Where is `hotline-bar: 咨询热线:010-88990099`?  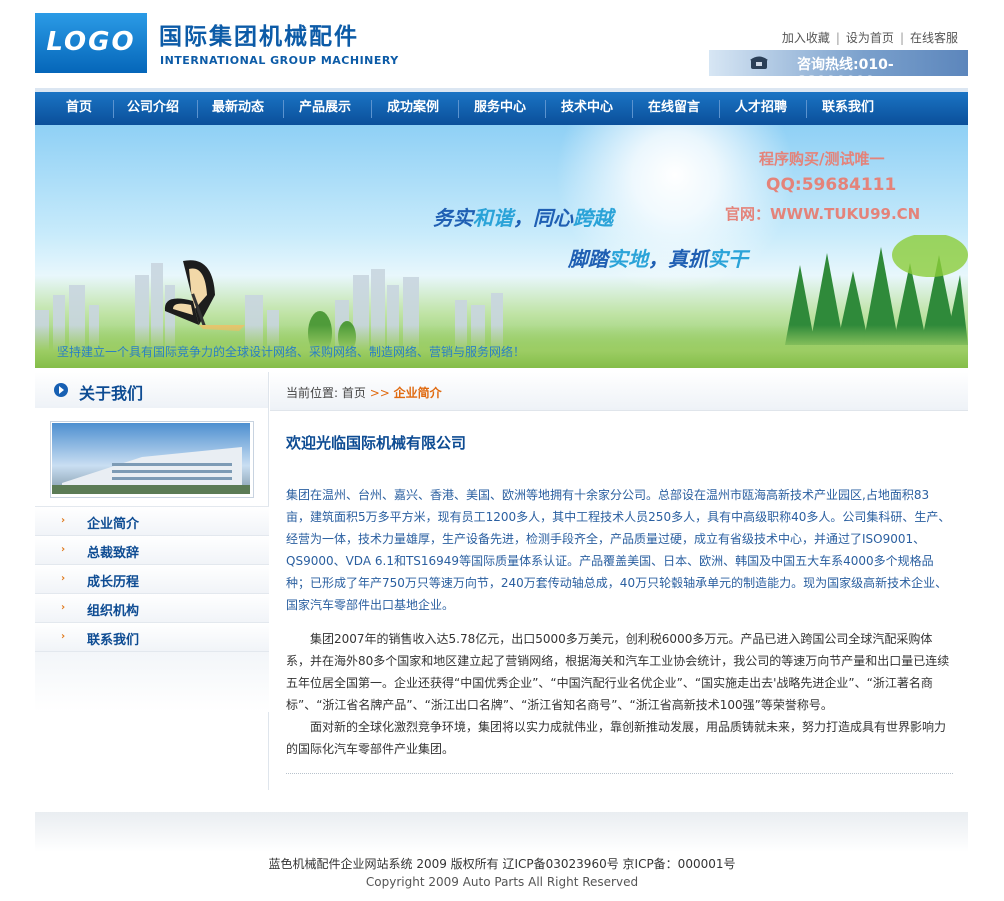
hotline-bar: 咨询热线:010-88990099 is located at coordinates (838, 70).